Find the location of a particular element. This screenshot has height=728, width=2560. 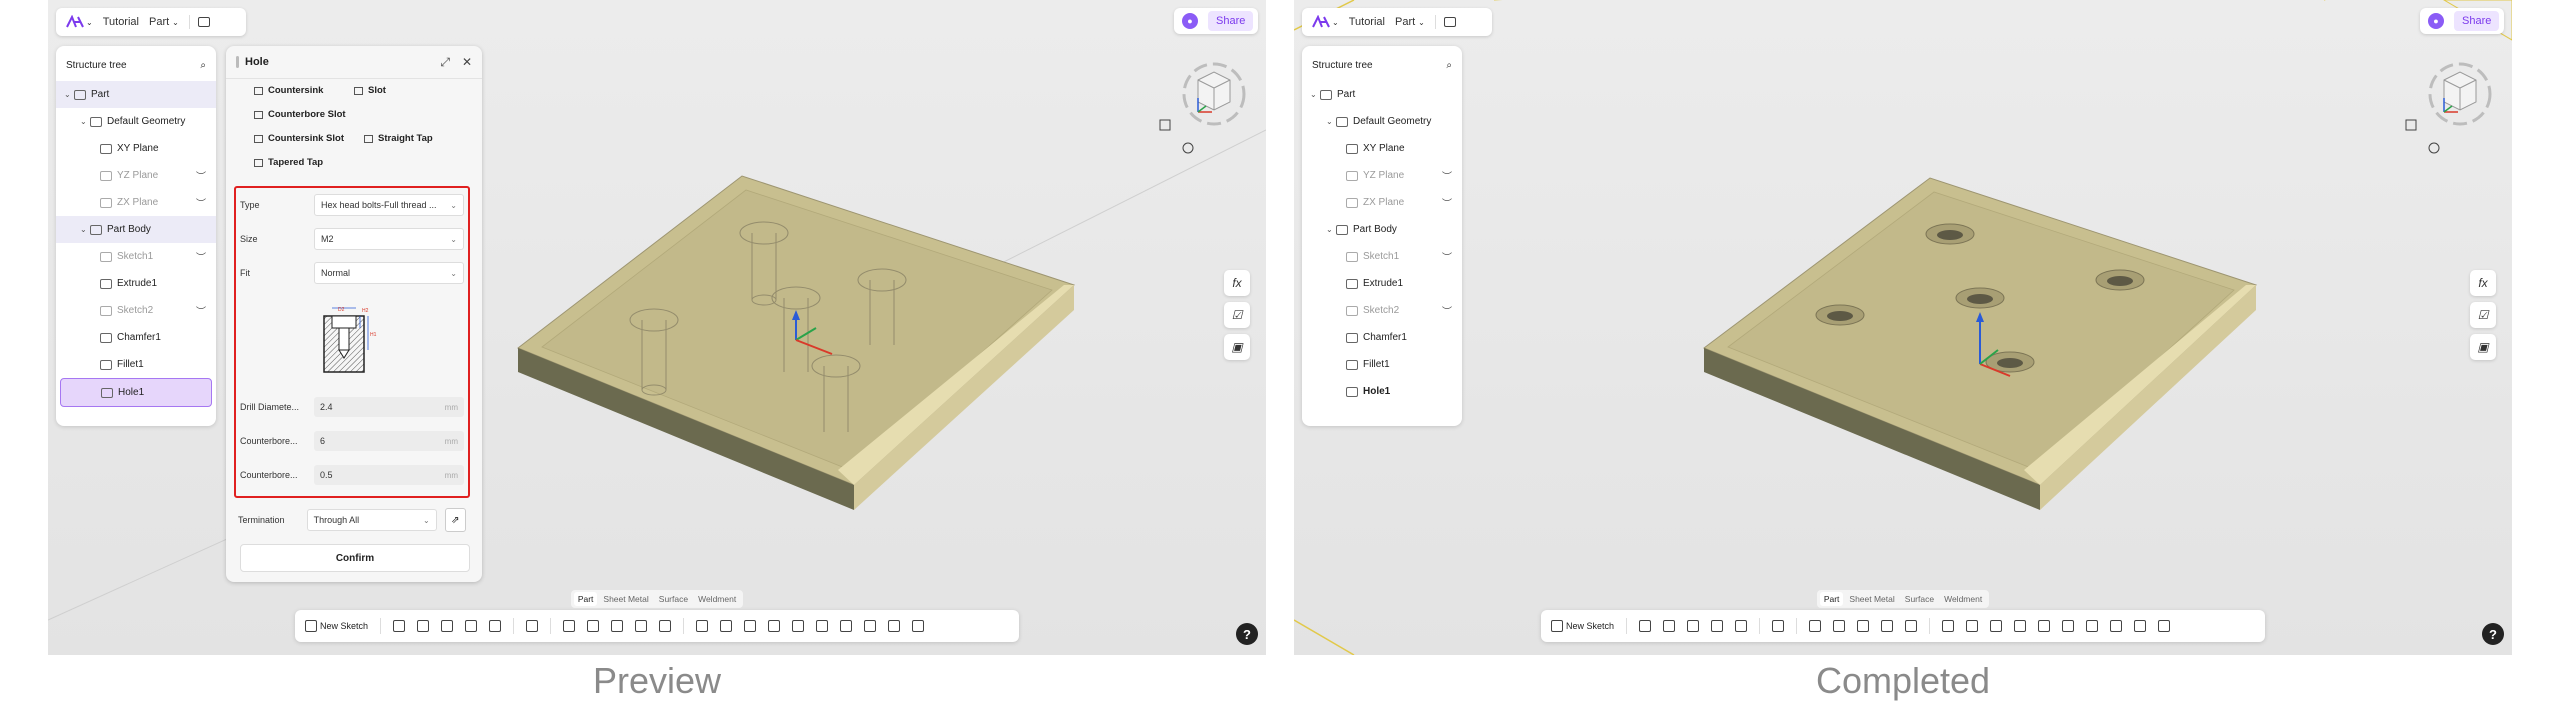

split-icon is located at coordinates (2044, 626).